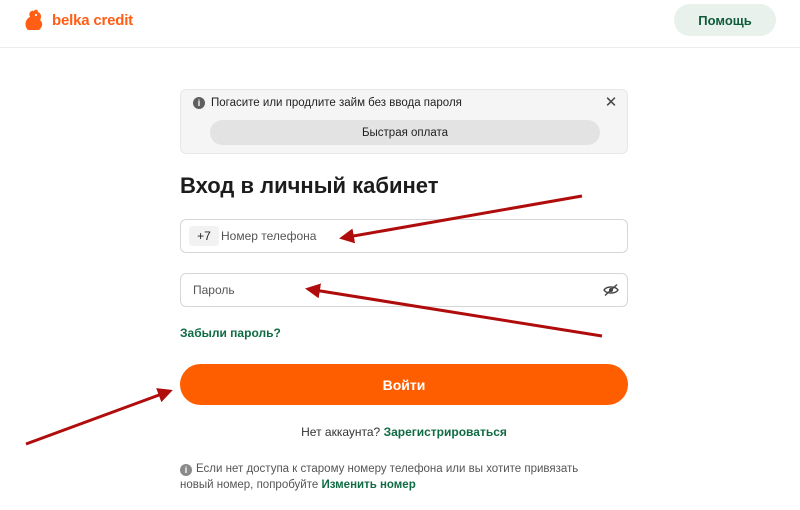 This screenshot has height=510, width=800. I want to click on password-field, so click(404, 290).